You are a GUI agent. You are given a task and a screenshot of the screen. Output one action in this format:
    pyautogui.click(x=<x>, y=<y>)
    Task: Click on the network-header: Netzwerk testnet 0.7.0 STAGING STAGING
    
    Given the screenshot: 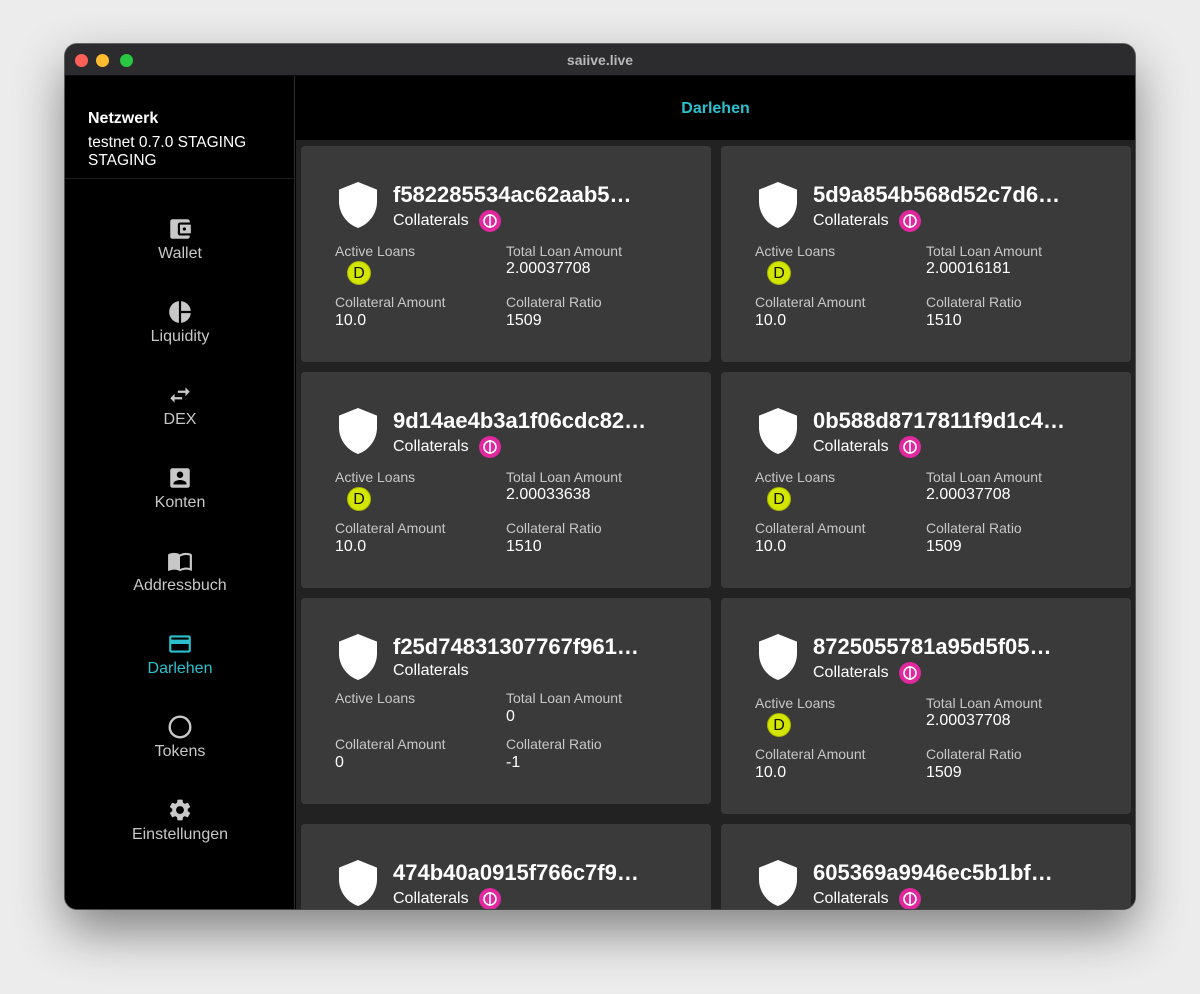 What is the action you would take?
    pyautogui.click(x=188, y=140)
    